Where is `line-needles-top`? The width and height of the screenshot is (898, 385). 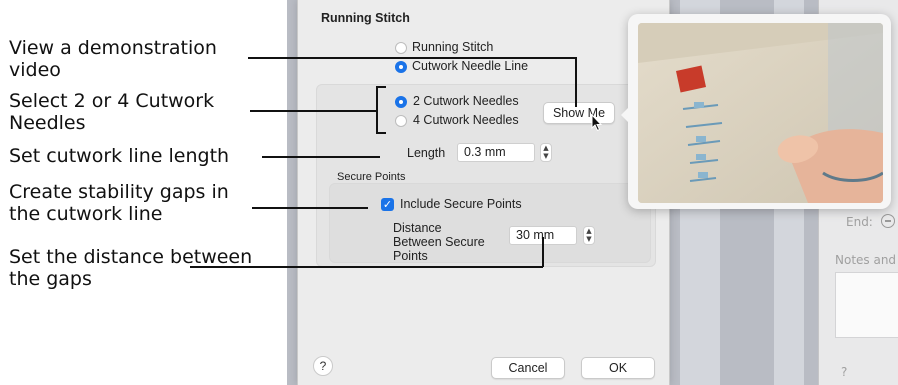
line-needles-top is located at coordinates (381, 87).